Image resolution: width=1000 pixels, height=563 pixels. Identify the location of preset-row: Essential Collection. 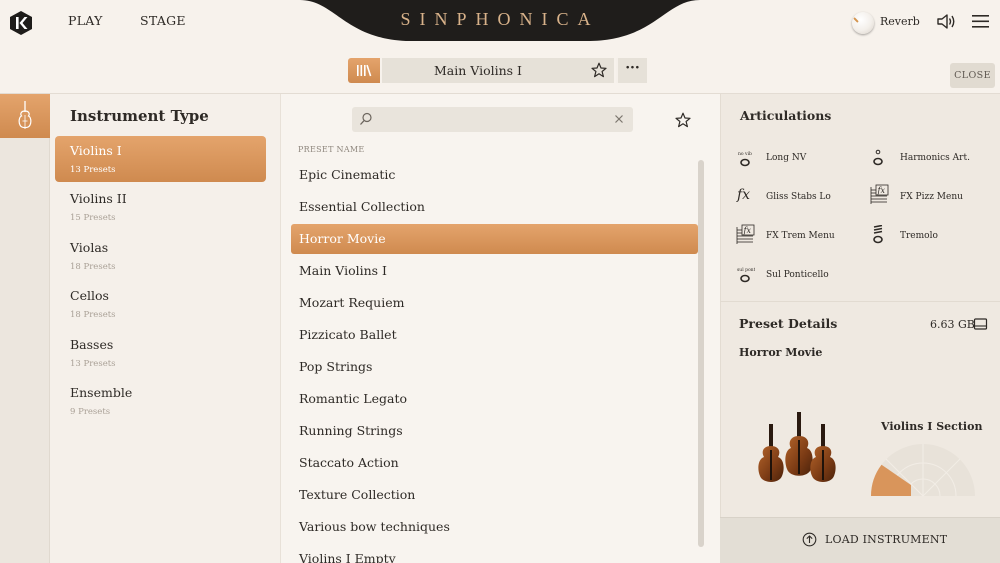
(494, 207).